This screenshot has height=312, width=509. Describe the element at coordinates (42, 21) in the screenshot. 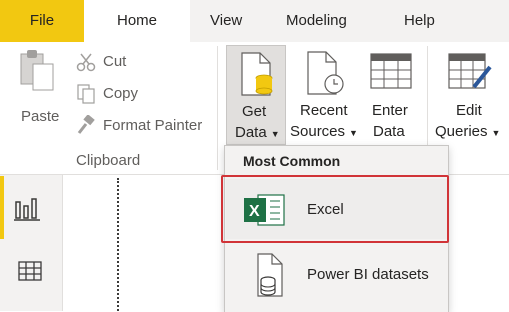

I see `tab-file: File` at that location.